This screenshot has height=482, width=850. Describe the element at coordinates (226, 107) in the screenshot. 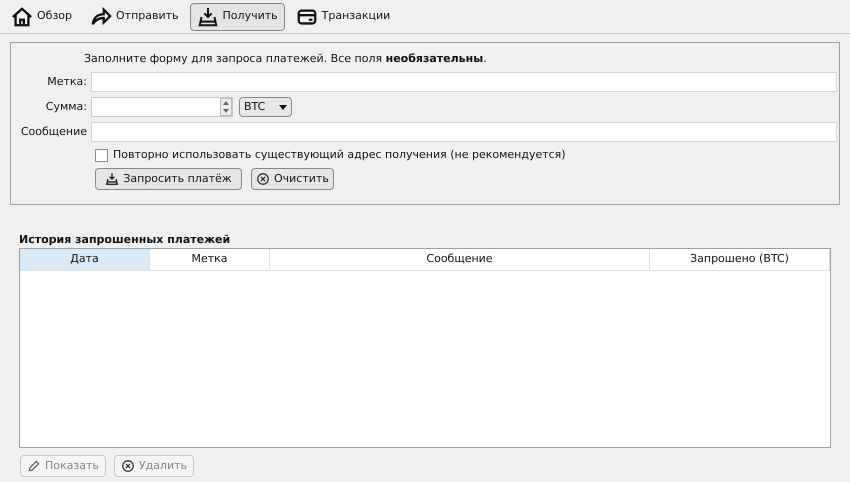

I see `spinner-icon` at that location.